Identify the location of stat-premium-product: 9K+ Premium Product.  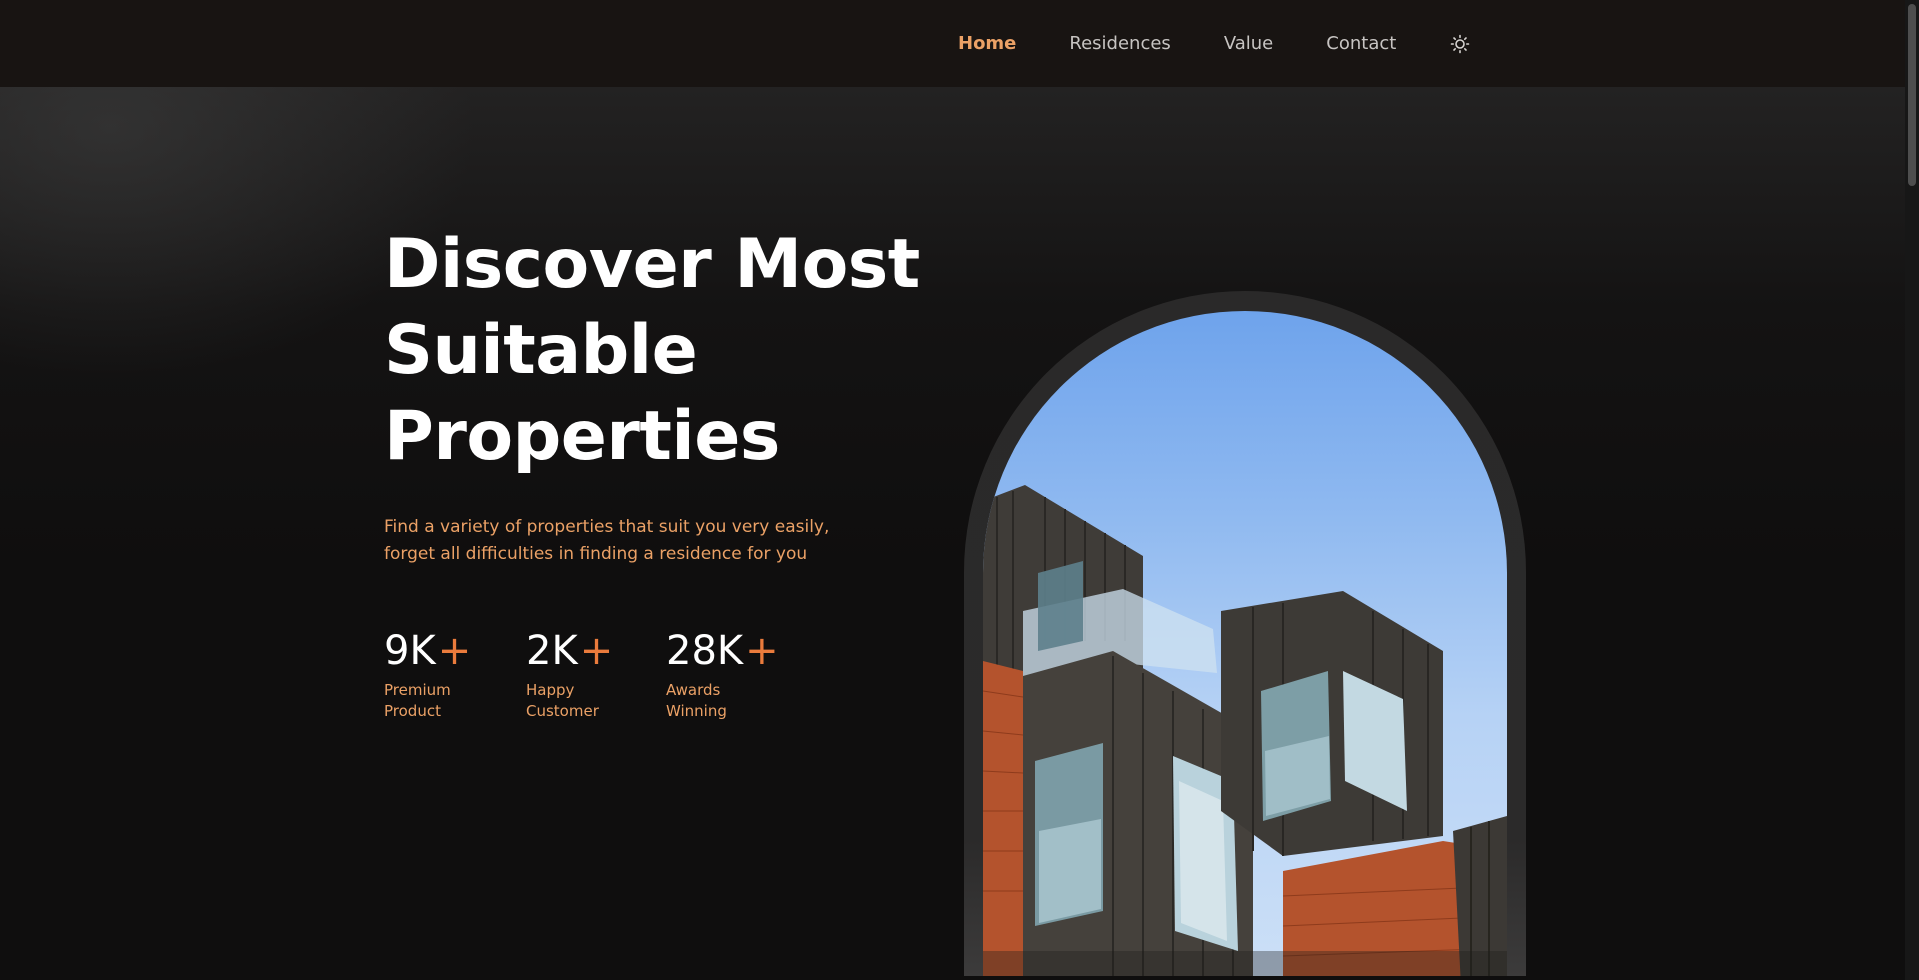
(449, 673).